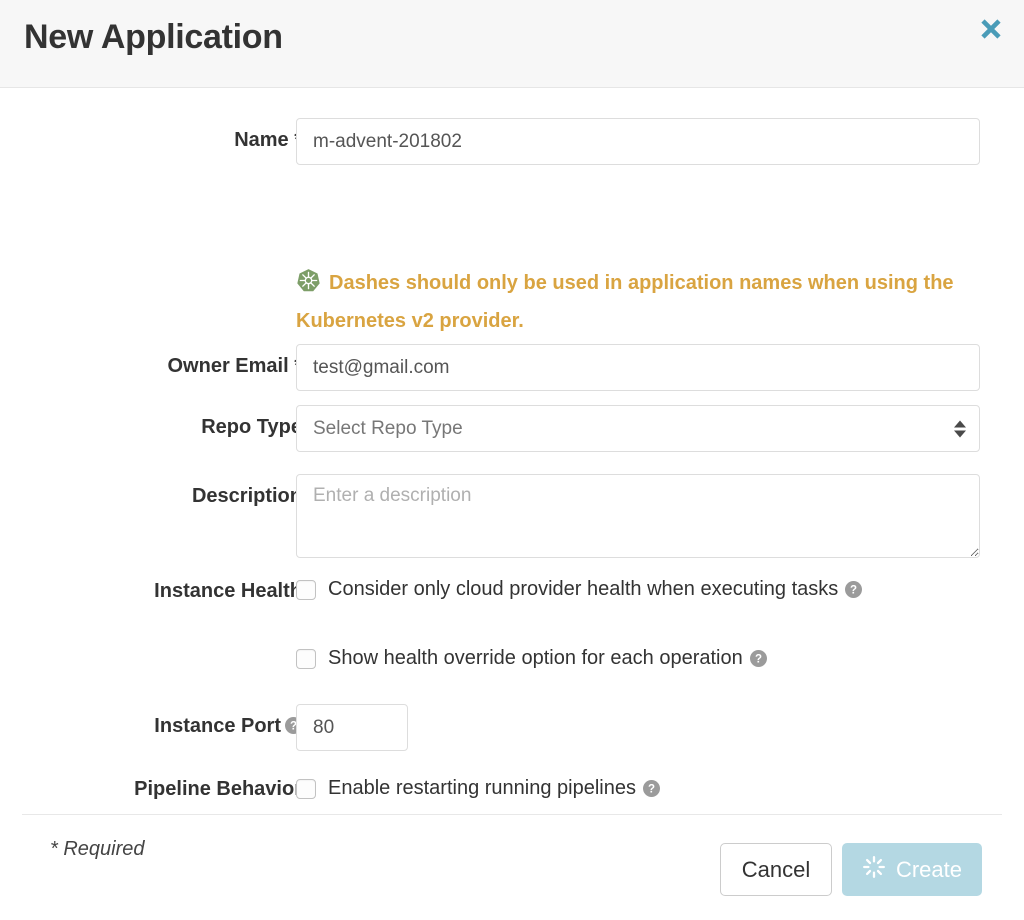 This screenshot has height=920, width=1024. I want to click on create-button: Create, so click(912, 869).